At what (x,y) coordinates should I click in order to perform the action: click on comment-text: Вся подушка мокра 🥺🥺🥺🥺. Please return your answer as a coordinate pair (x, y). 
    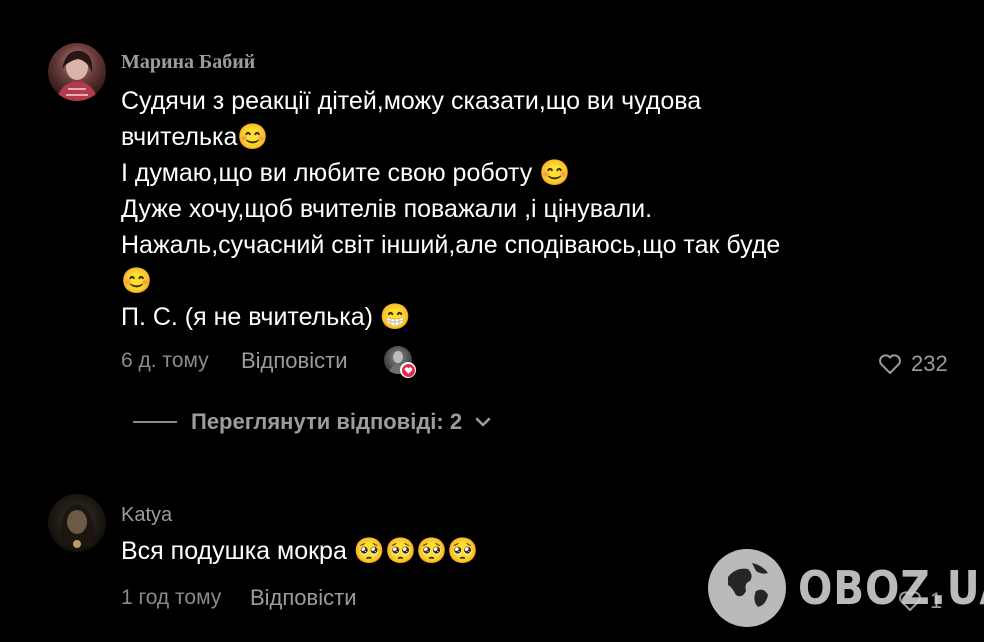
    Looking at the image, I should click on (299, 551).